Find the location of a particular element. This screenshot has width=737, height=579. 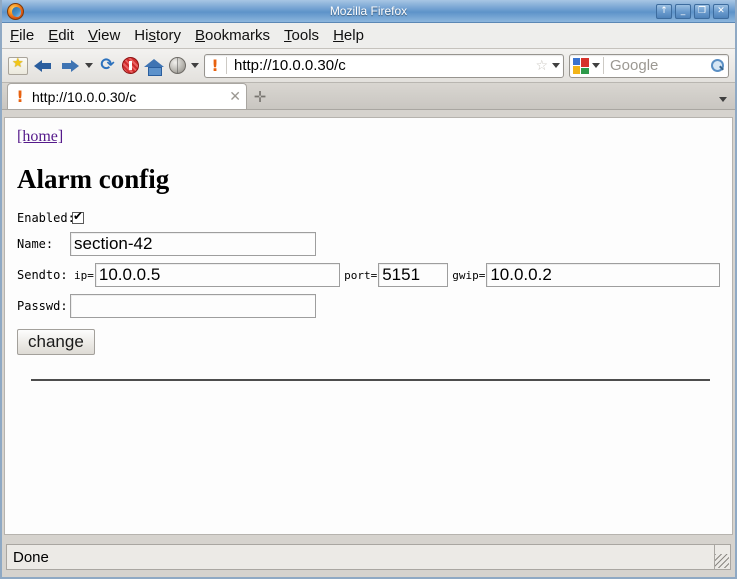

menu-file-accel: F is located at coordinates (15, 35).